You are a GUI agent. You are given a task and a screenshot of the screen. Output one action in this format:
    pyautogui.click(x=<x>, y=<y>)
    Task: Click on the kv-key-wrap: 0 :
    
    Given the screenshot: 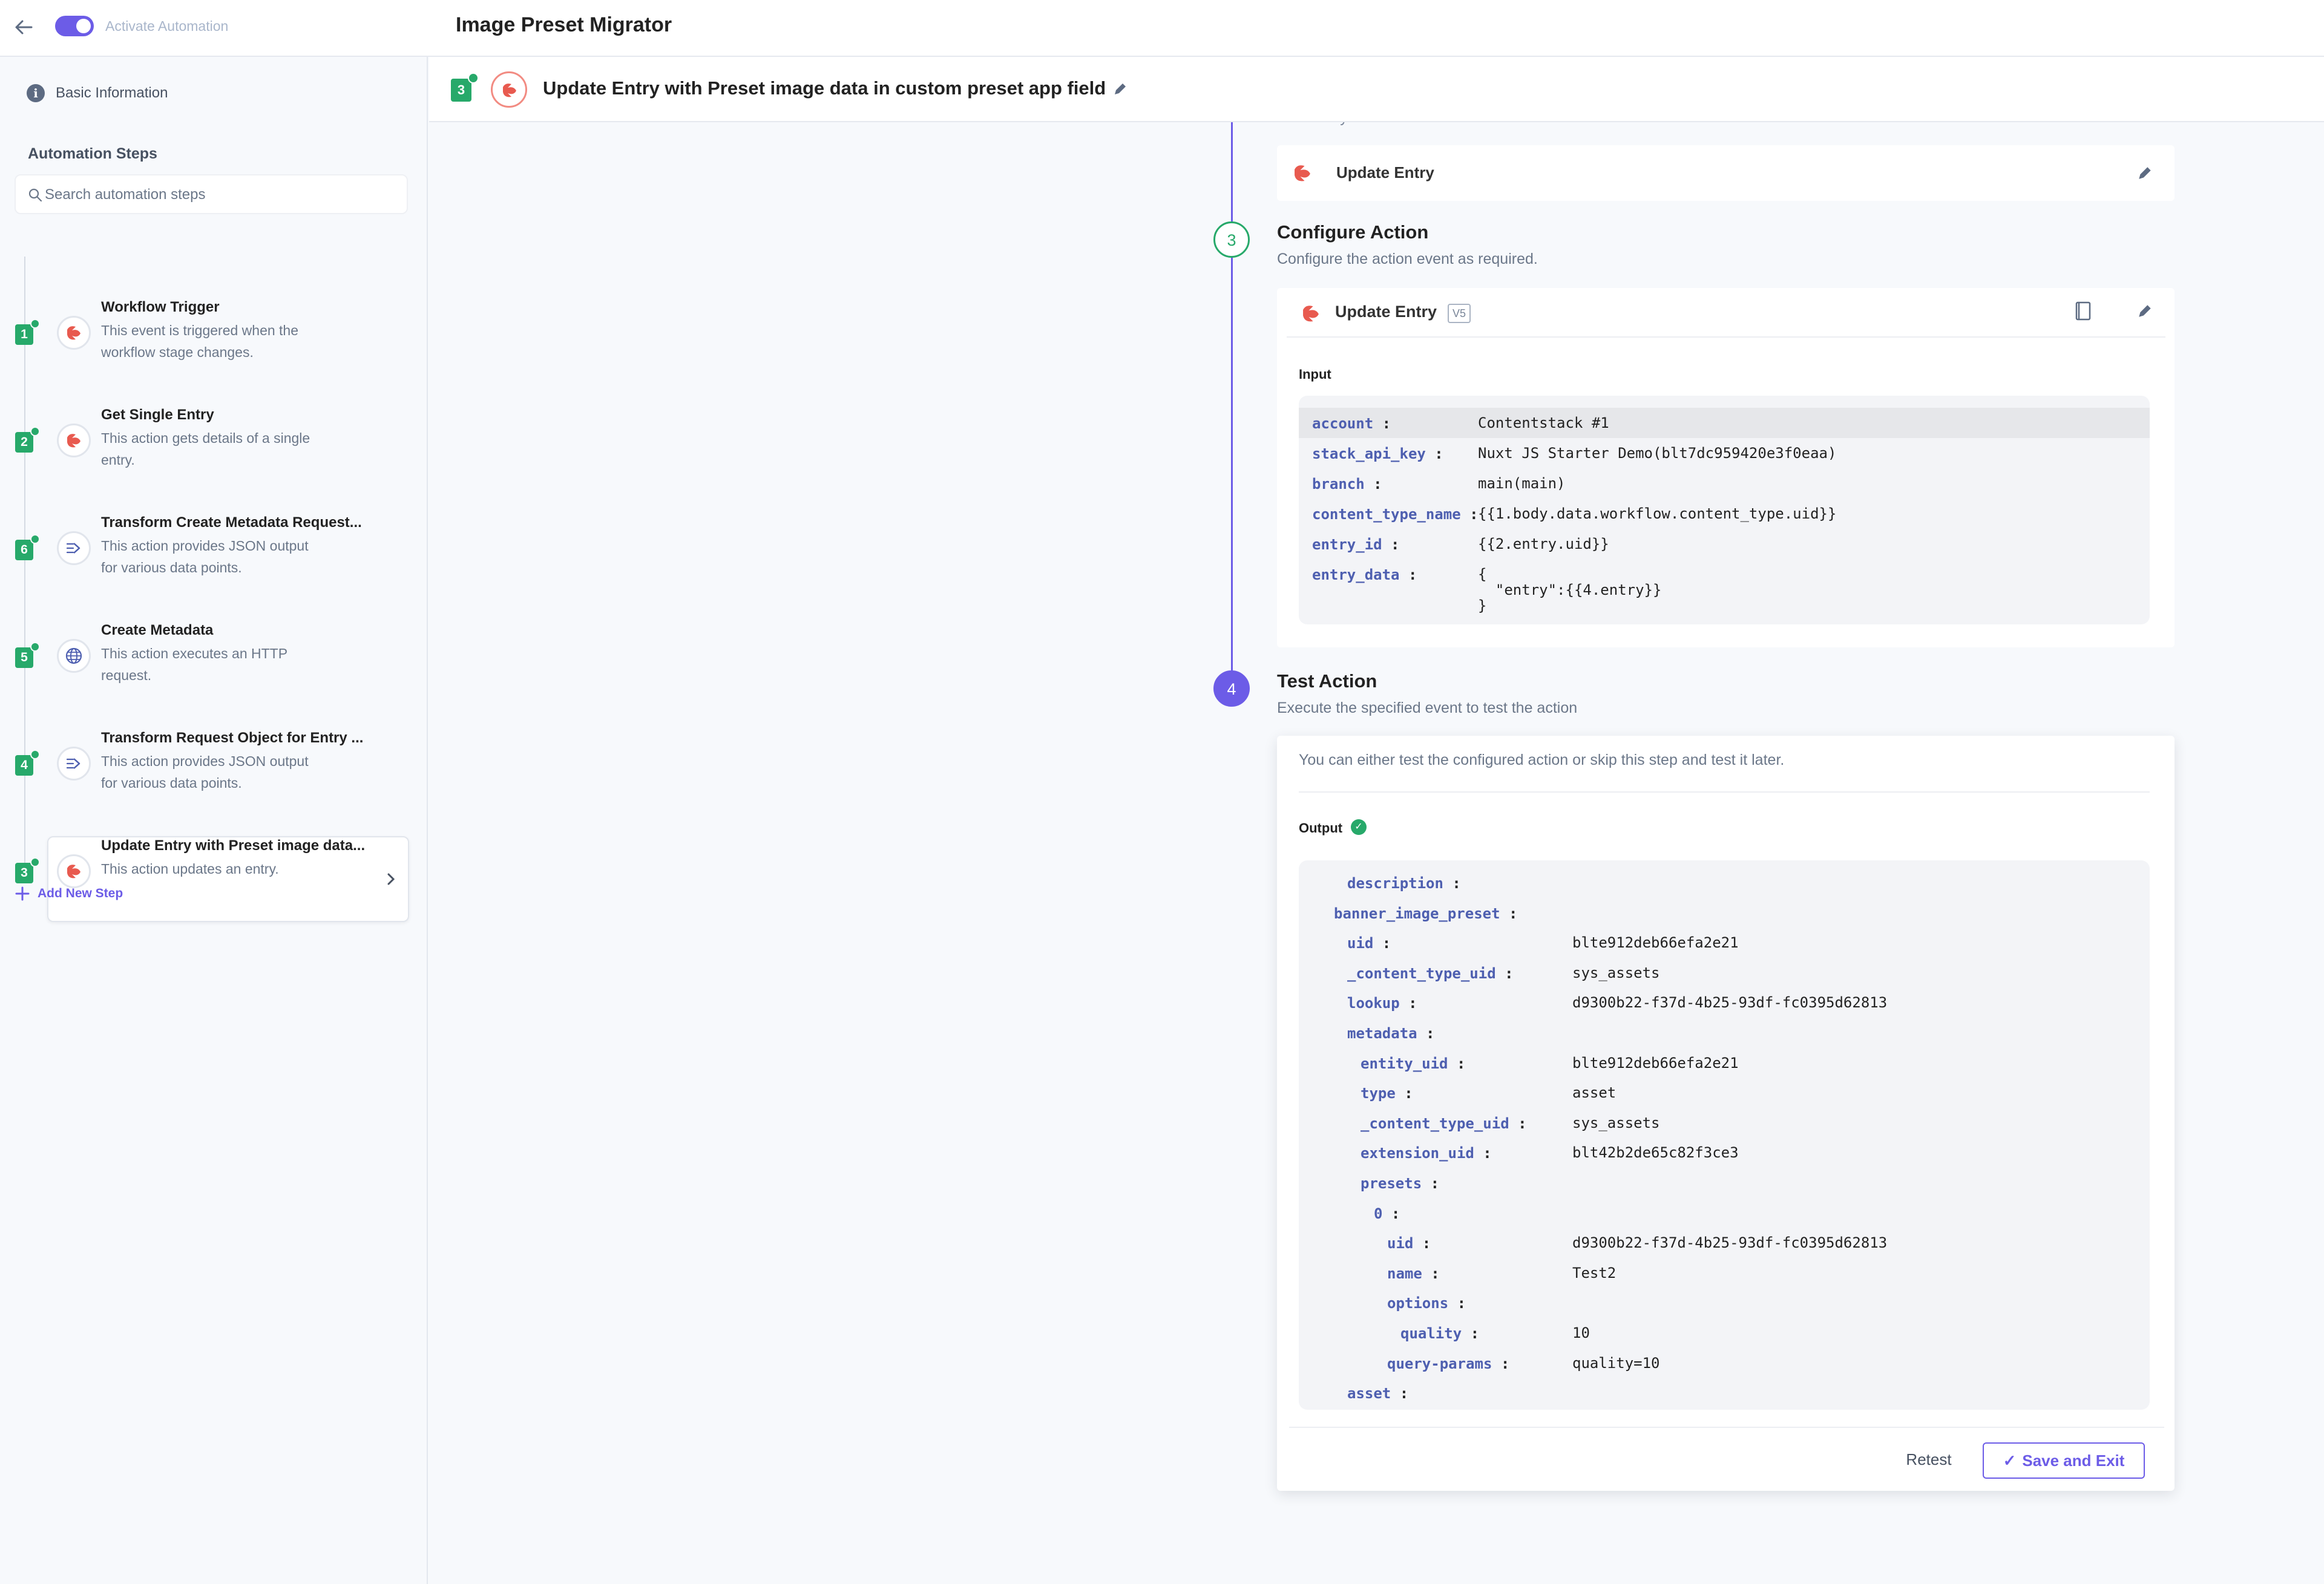 What is the action you would take?
    pyautogui.click(x=1387, y=1213)
    